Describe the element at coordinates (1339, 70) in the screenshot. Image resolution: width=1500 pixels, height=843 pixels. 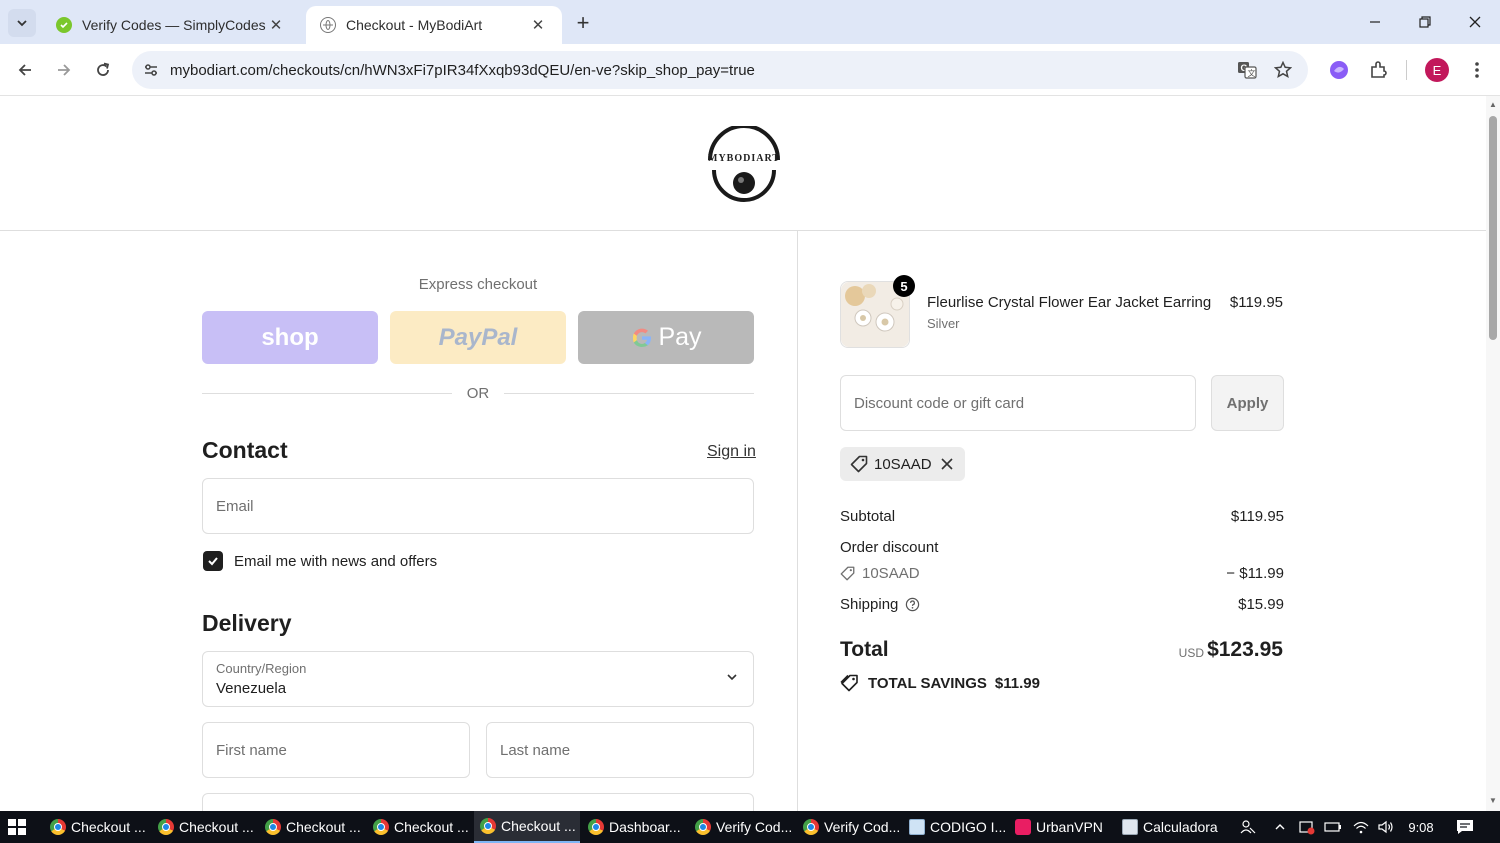
I see `extension-purple-icon` at that location.